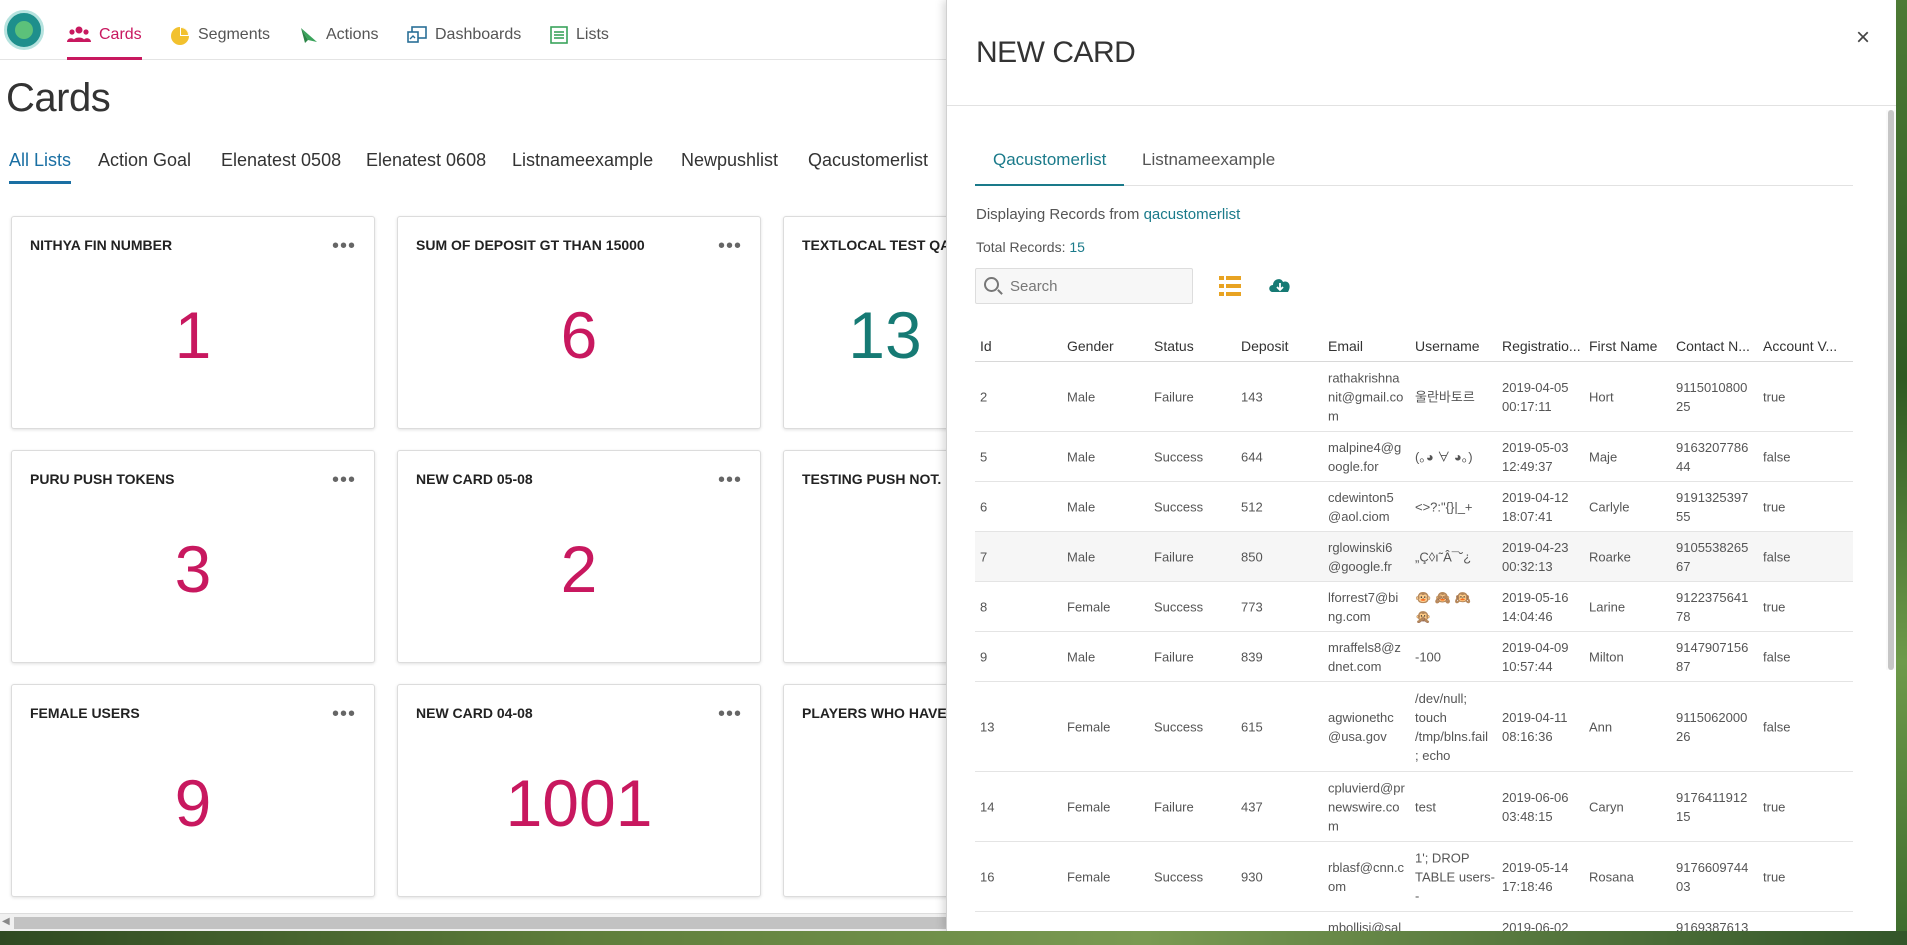 The width and height of the screenshot is (1907, 945). I want to click on table-cell: 8, so click(984, 606).